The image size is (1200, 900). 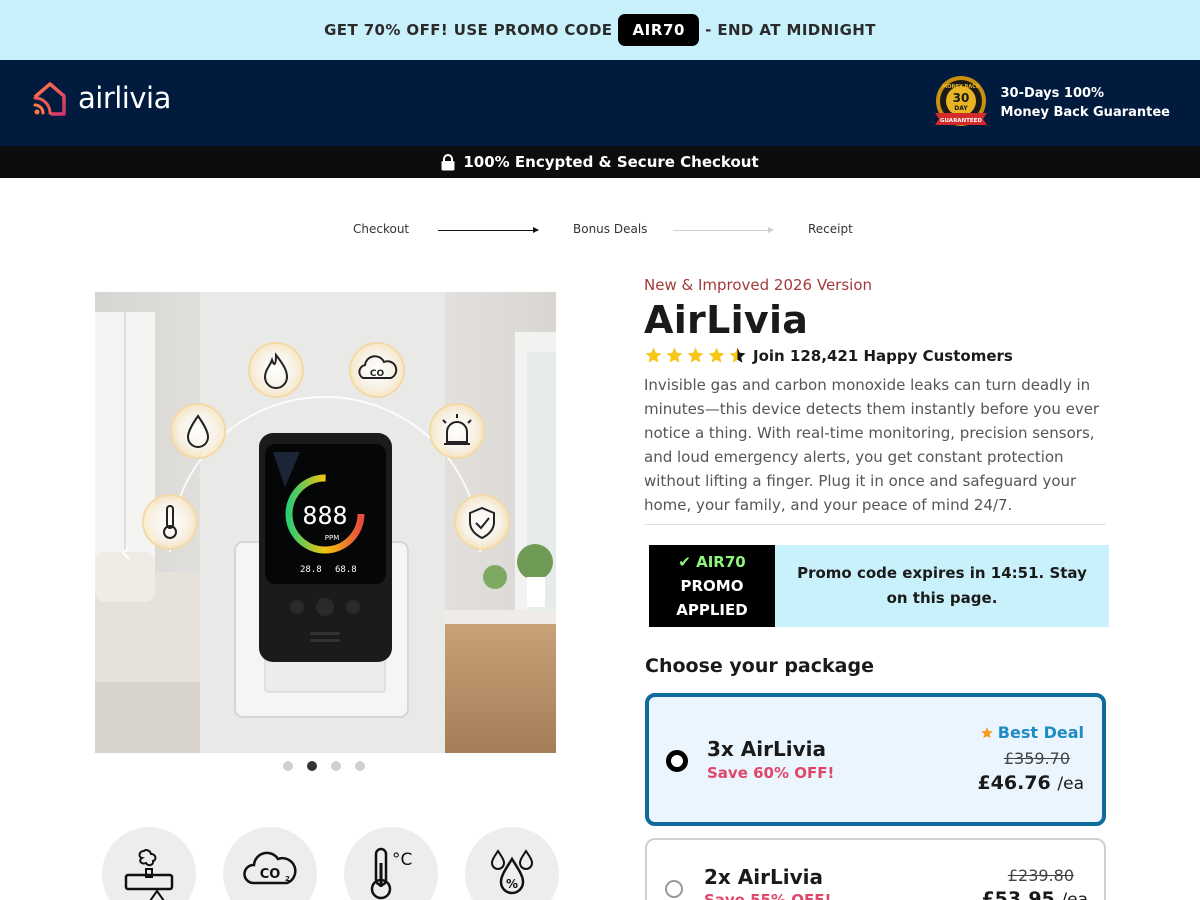 What do you see at coordinates (737, 355) in the screenshot?
I see `half-star-icon` at bounding box center [737, 355].